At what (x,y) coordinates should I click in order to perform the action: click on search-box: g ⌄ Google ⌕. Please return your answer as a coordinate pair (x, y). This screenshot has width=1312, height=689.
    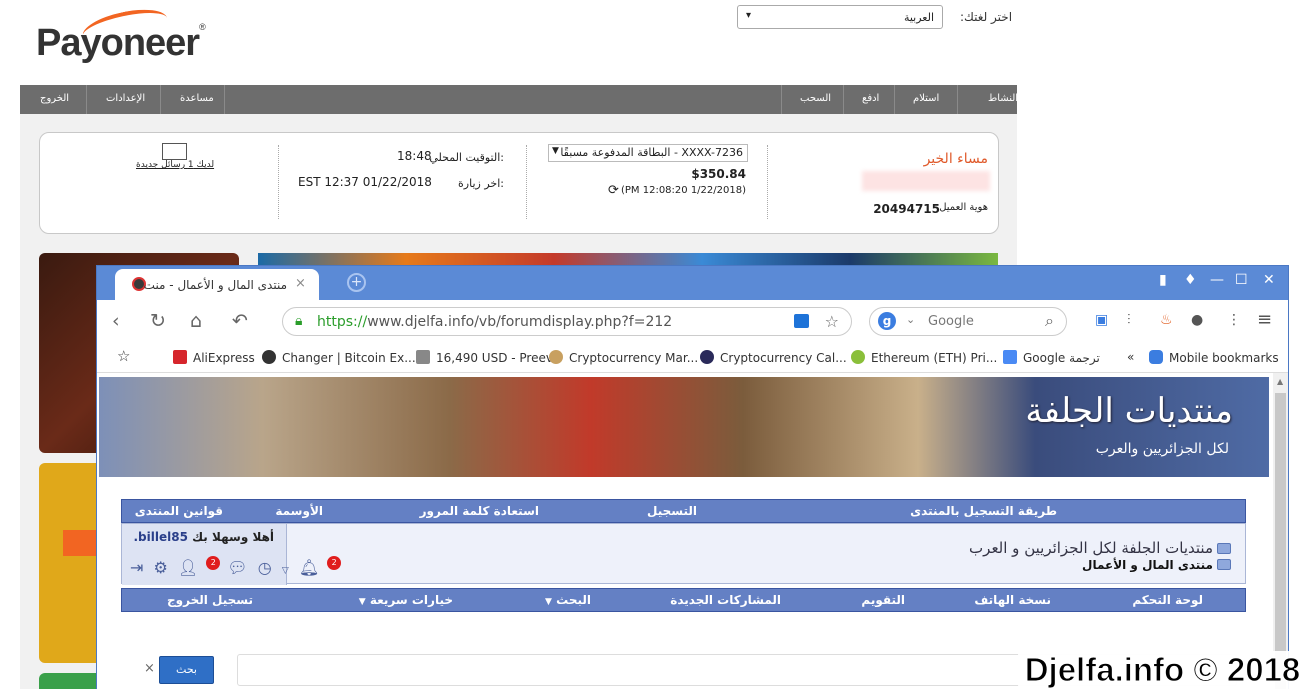
    Looking at the image, I should click on (968, 321).